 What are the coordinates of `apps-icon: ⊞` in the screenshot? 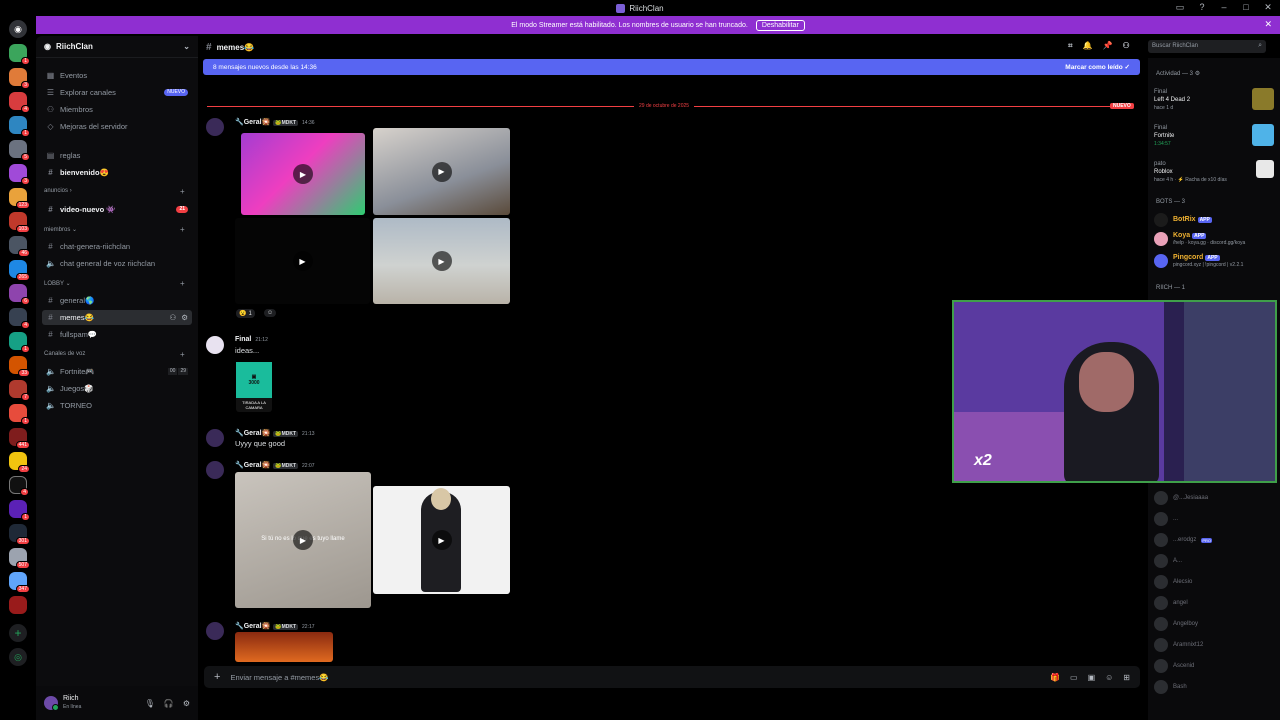 It's located at (1126, 677).